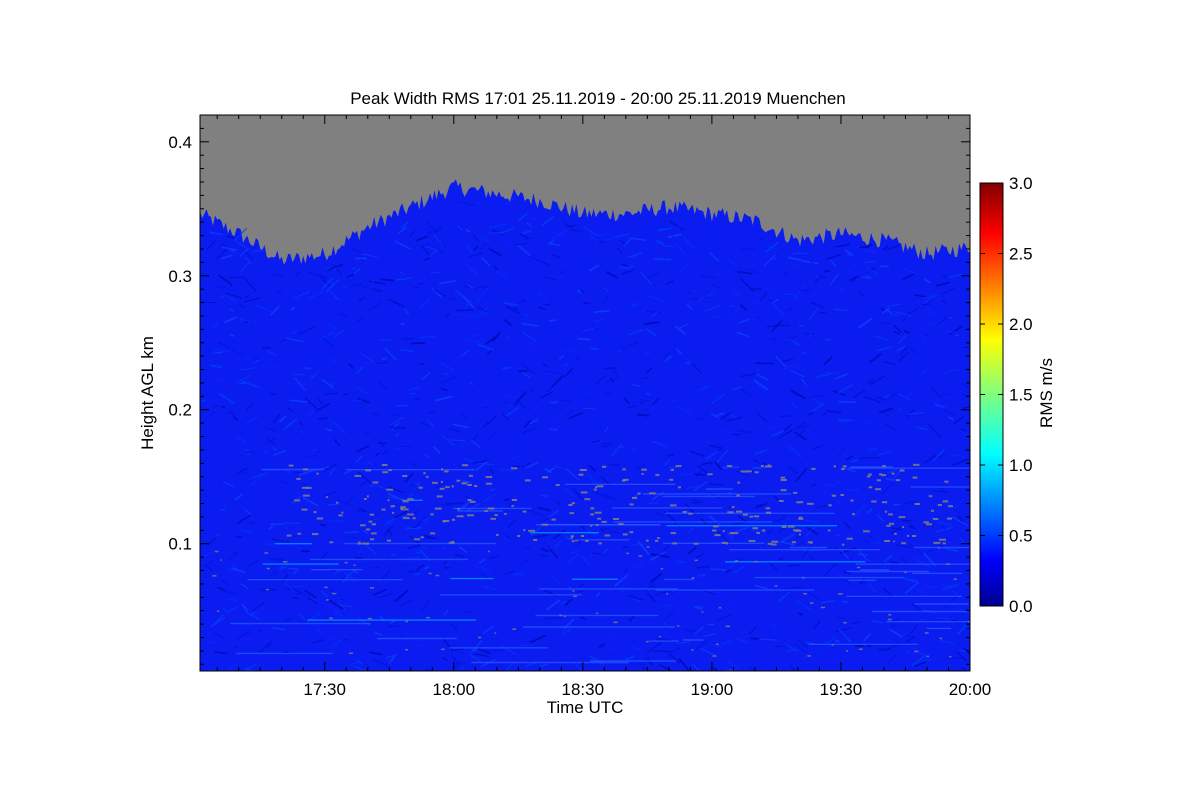 This screenshot has height=805, width=1200. What do you see at coordinates (712, 689) in the screenshot?
I see `x-tick-label: 19:00` at bounding box center [712, 689].